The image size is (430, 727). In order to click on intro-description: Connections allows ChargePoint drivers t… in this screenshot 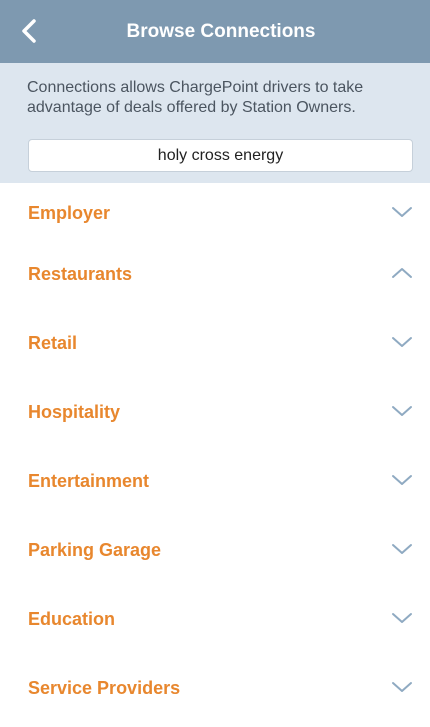, I will do `click(195, 97)`.